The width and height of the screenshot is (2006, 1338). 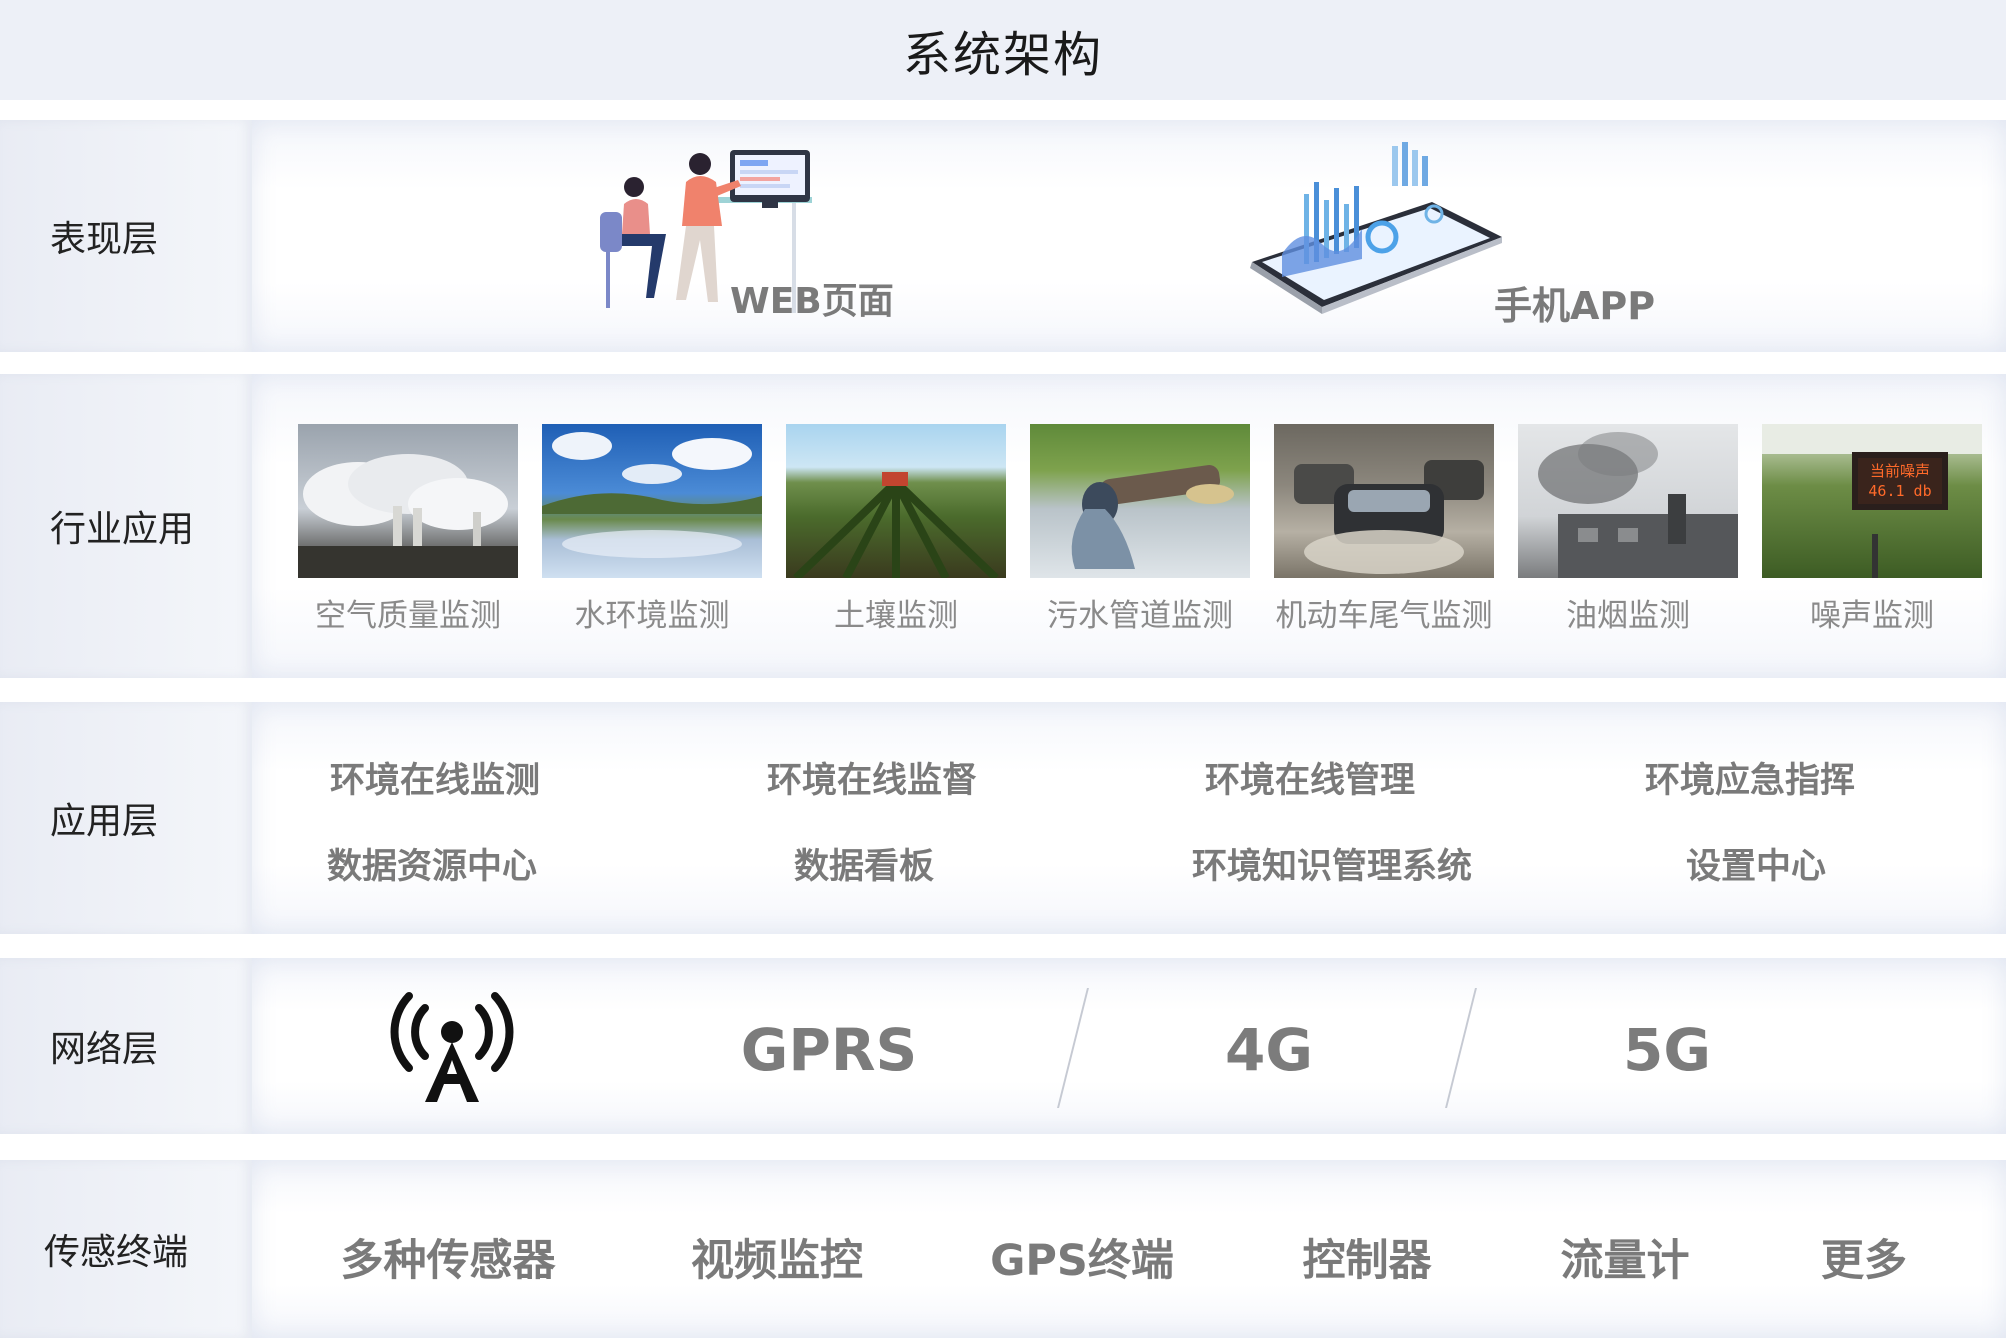 What do you see at coordinates (829, 1050) in the screenshot?
I see `network-gprs: GPRS` at bounding box center [829, 1050].